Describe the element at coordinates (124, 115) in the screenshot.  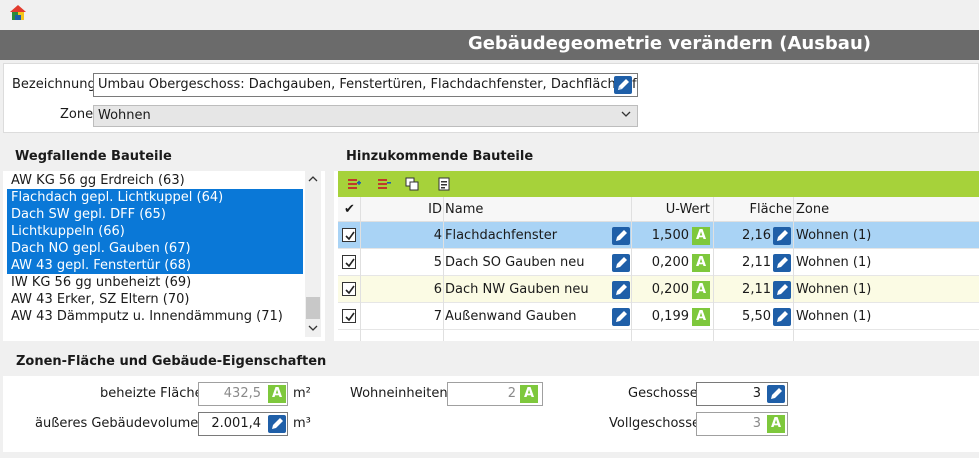
I see `zone-value: Wohnen` at that location.